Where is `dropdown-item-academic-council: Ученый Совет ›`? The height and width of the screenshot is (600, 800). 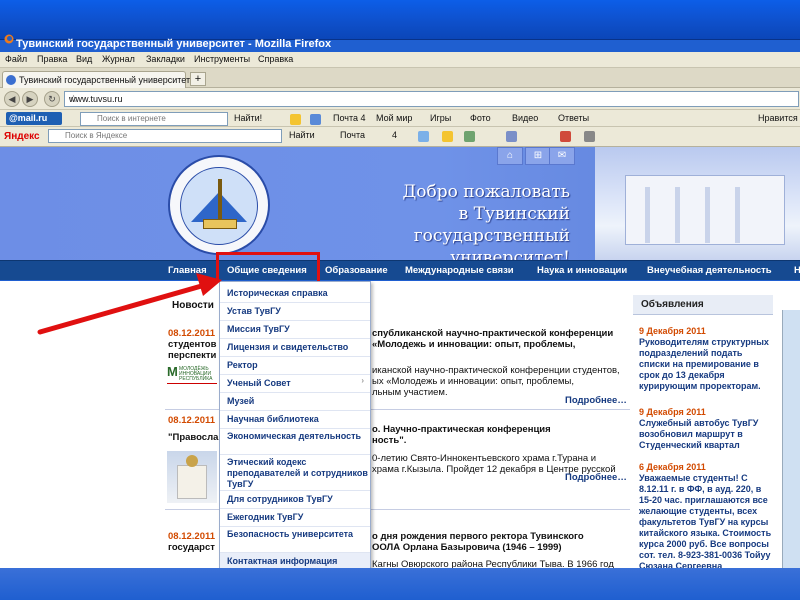
dropdown-item-academic-council: Ученый Совет › is located at coordinates (295, 384).